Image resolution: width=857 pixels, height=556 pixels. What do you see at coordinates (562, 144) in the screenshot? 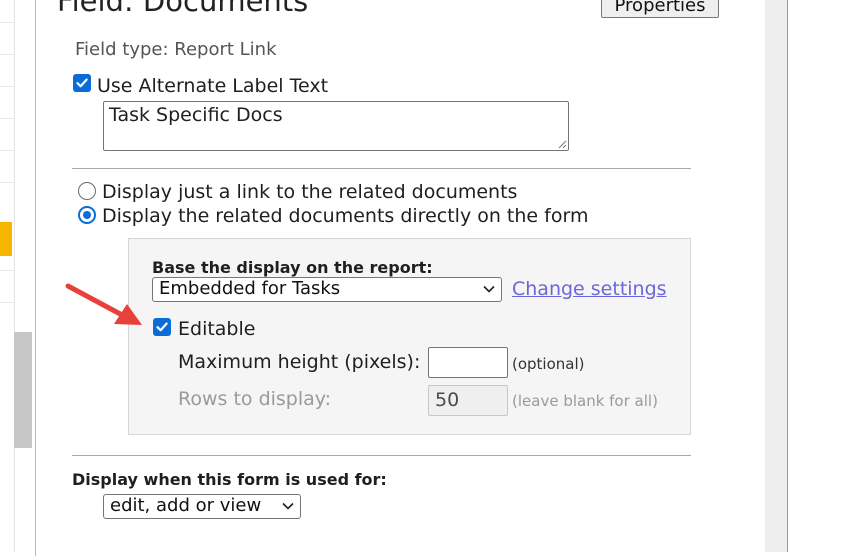
I see `resize-grip-icon` at bounding box center [562, 144].